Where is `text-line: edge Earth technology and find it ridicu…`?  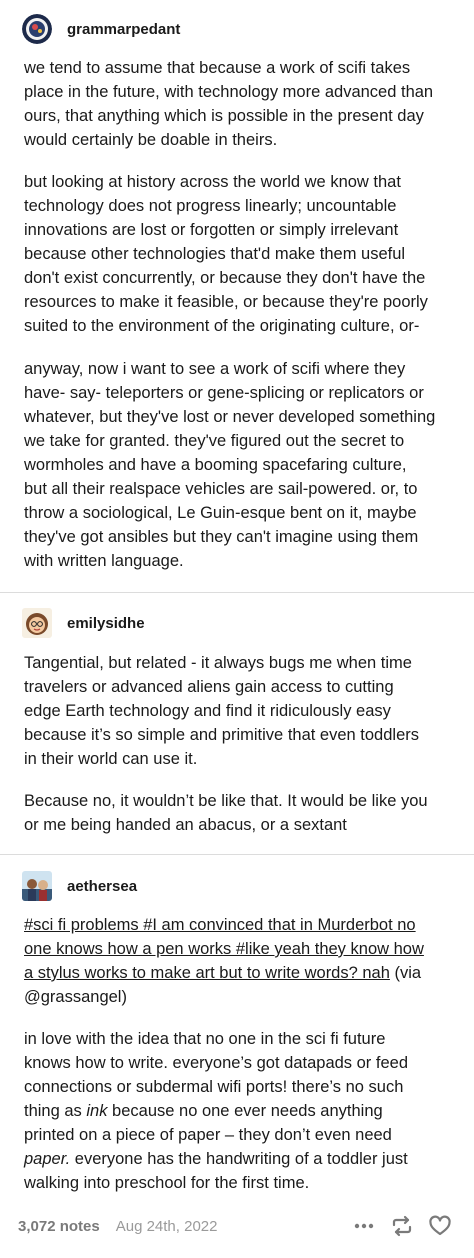
text-line: edge Earth technology and find it ridicu… is located at coordinates (207, 711).